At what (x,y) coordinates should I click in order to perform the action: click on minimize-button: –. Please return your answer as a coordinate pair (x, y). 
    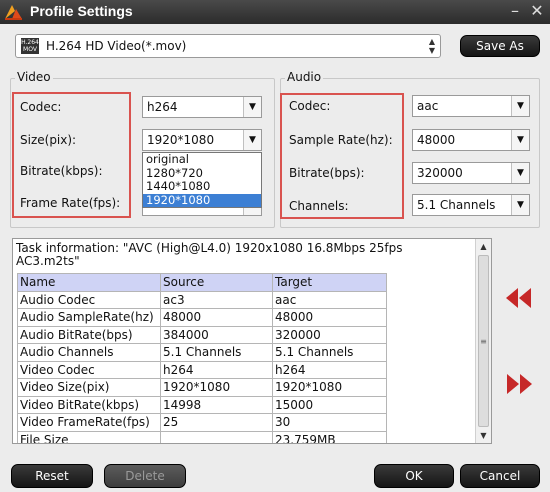
    Looking at the image, I should click on (515, 11).